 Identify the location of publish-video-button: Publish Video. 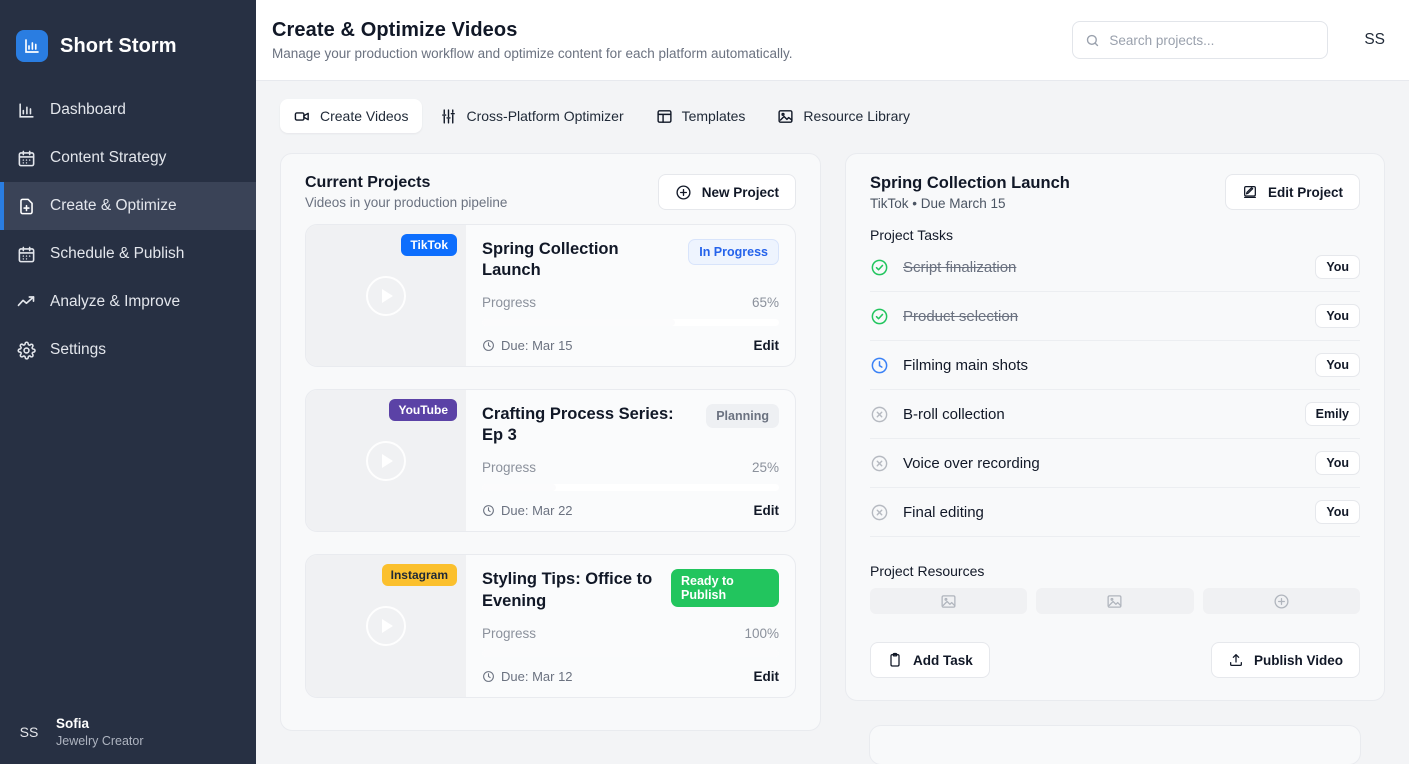
(1285, 660).